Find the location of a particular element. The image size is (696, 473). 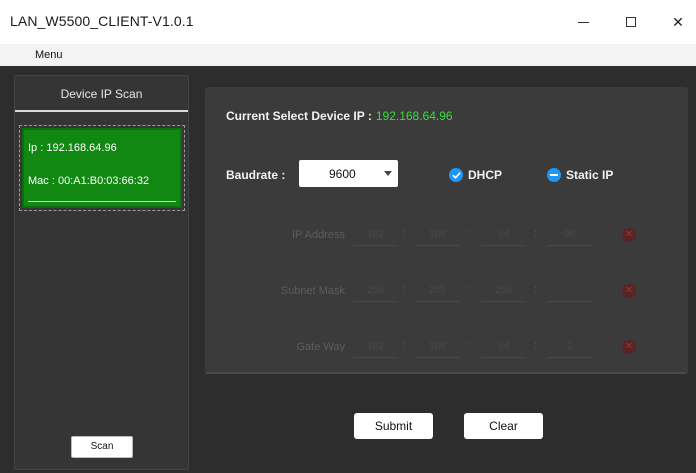

dhcp-radio: DHCP is located at coordinates (475, 175).